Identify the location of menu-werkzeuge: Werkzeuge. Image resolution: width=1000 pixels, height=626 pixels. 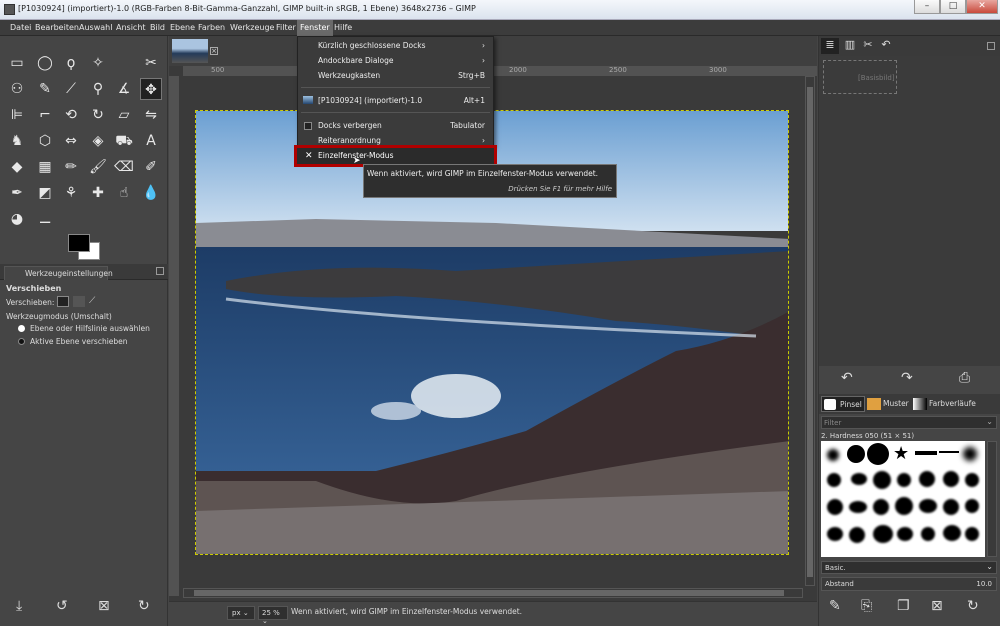
(252, 27).